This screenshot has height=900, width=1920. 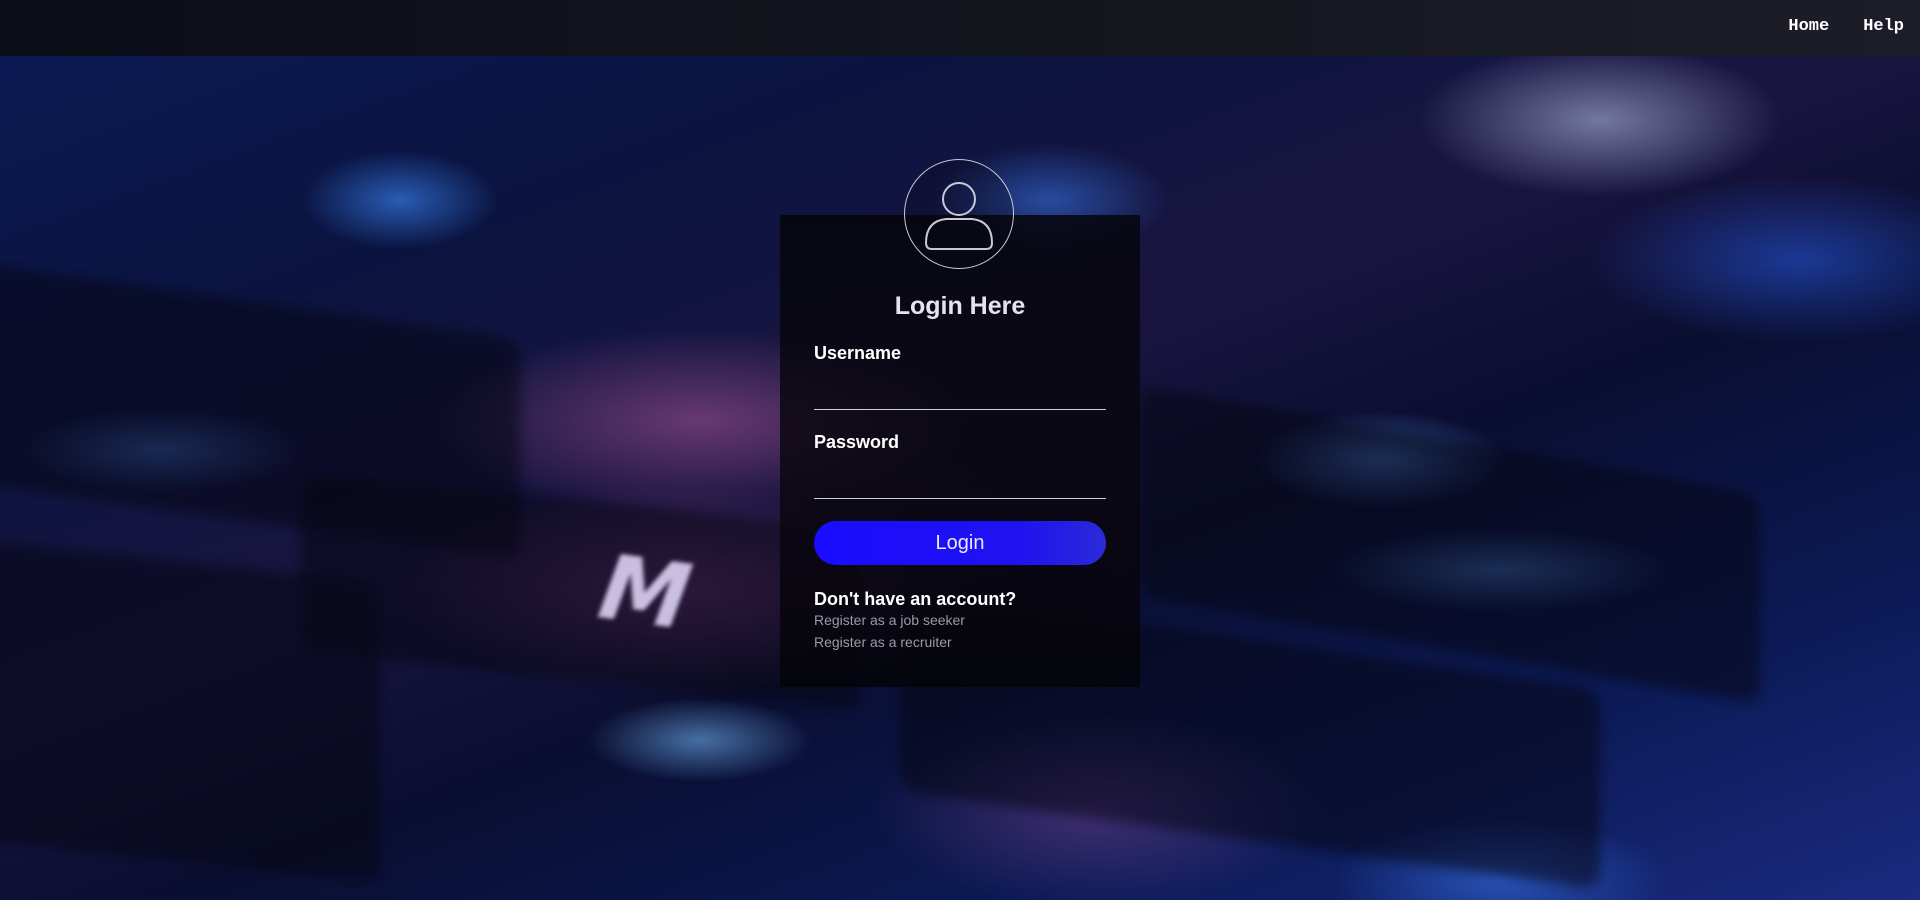 What do you see at coordinates (1883, 26) in the screenshot?
I see `nav-help-link: Help` at bounding box center [1883, 26].